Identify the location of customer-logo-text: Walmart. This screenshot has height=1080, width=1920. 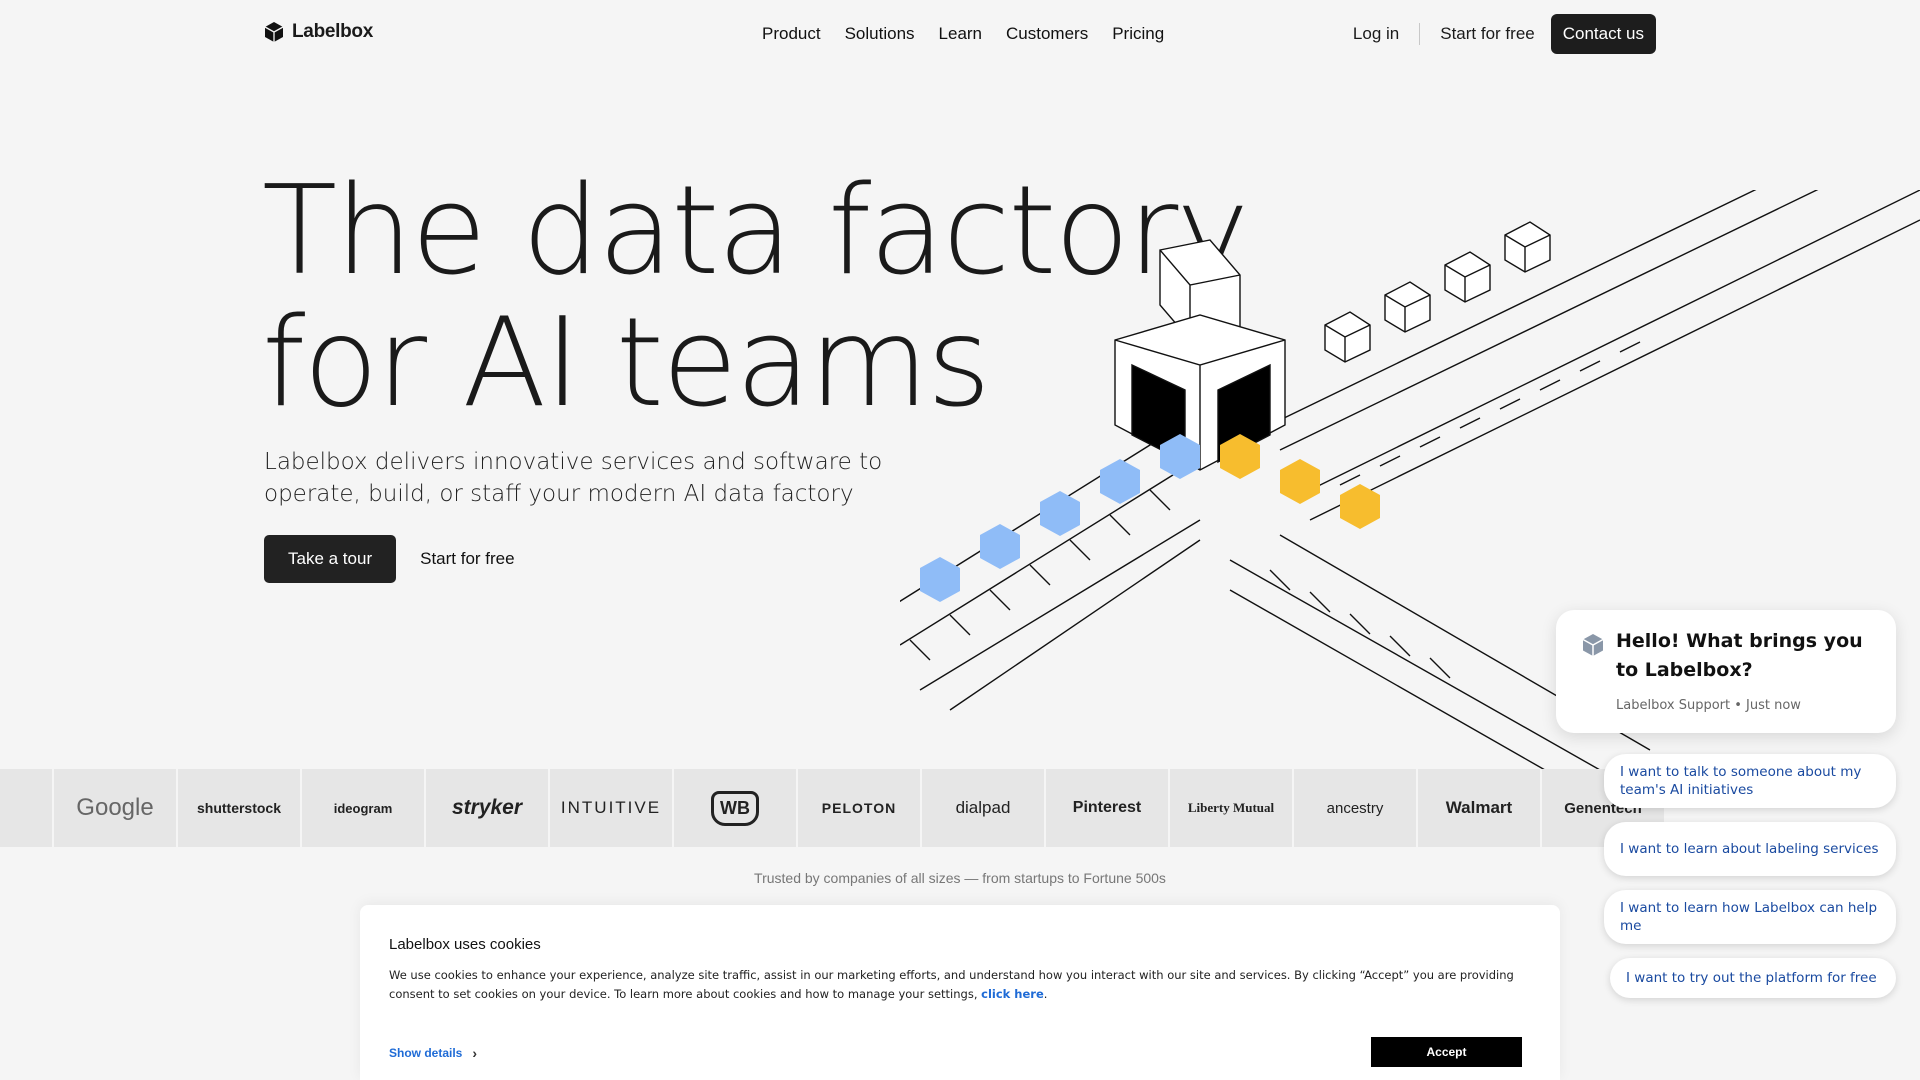
(1479, 807).